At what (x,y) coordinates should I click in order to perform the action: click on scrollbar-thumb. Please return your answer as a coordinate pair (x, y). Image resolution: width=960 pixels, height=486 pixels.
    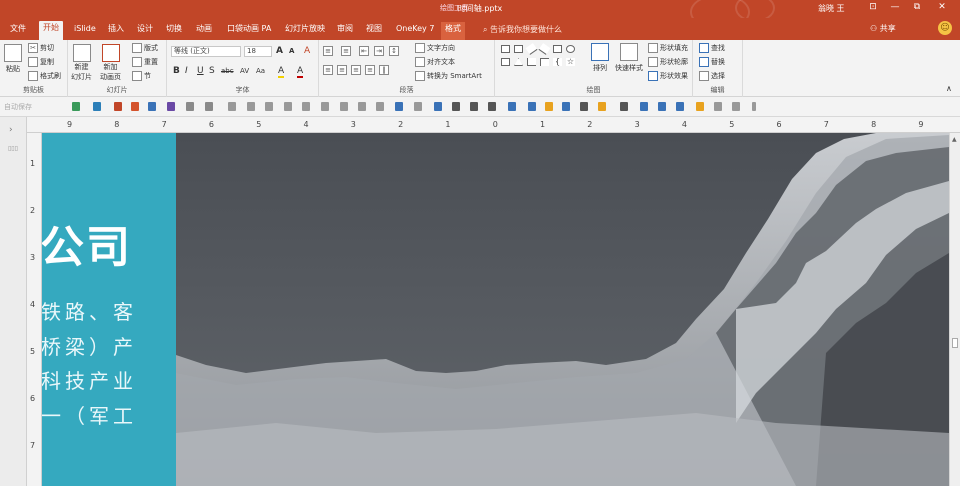
    Looking at the image, I should click on (955, 343).